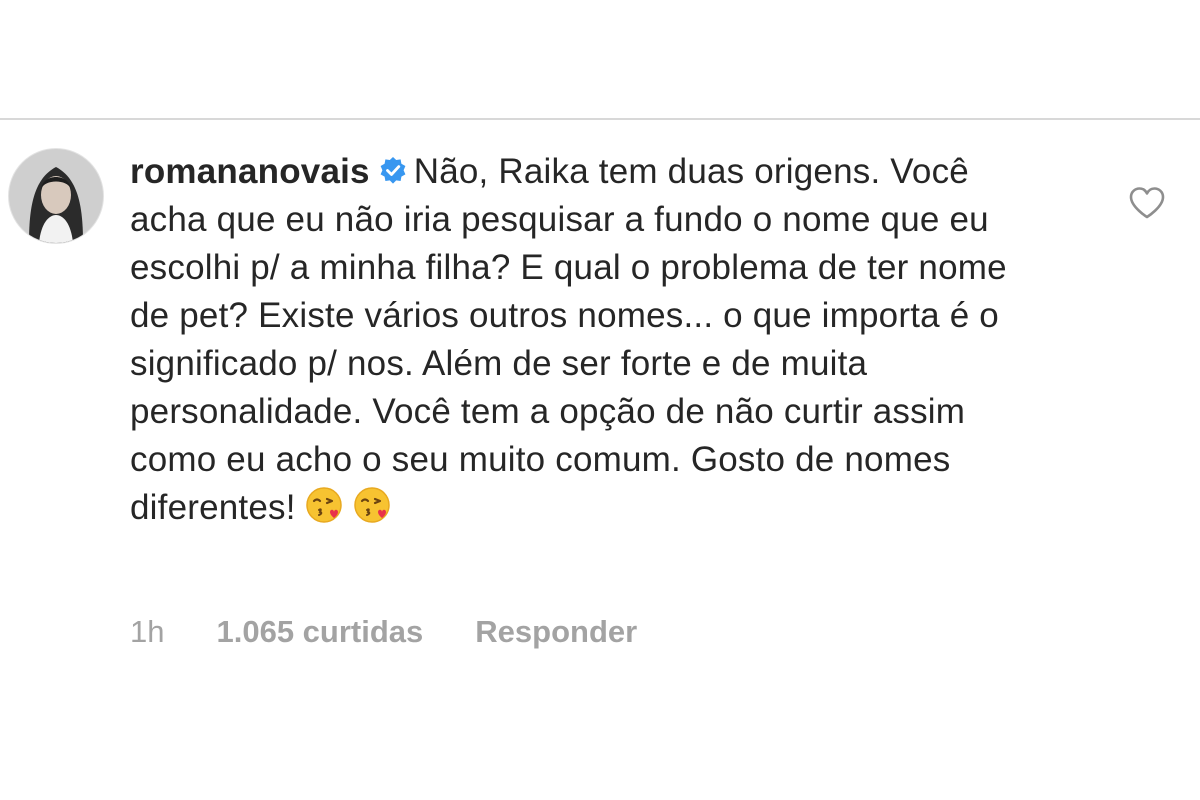 The image size is (1200, 800). Describe the element at coordinates (393, 171) in the screenshot. I see `verified-badge-icon` at that location.